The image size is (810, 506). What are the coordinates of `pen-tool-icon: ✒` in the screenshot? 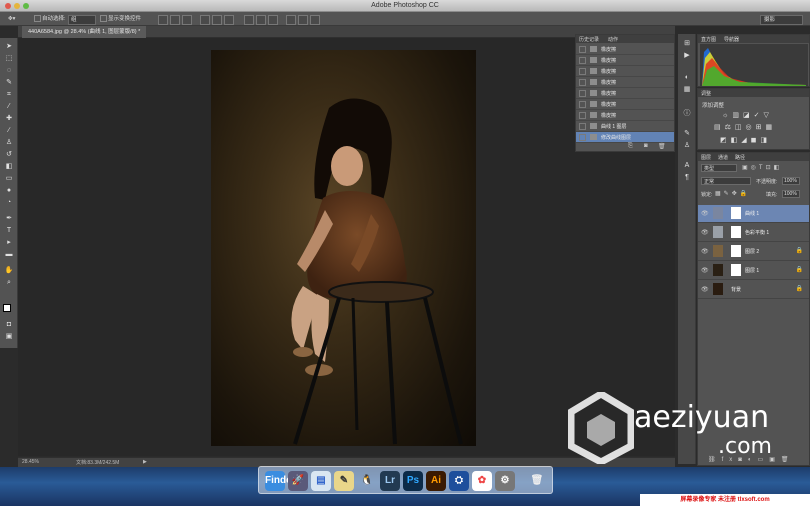 It's located at (9, 219).